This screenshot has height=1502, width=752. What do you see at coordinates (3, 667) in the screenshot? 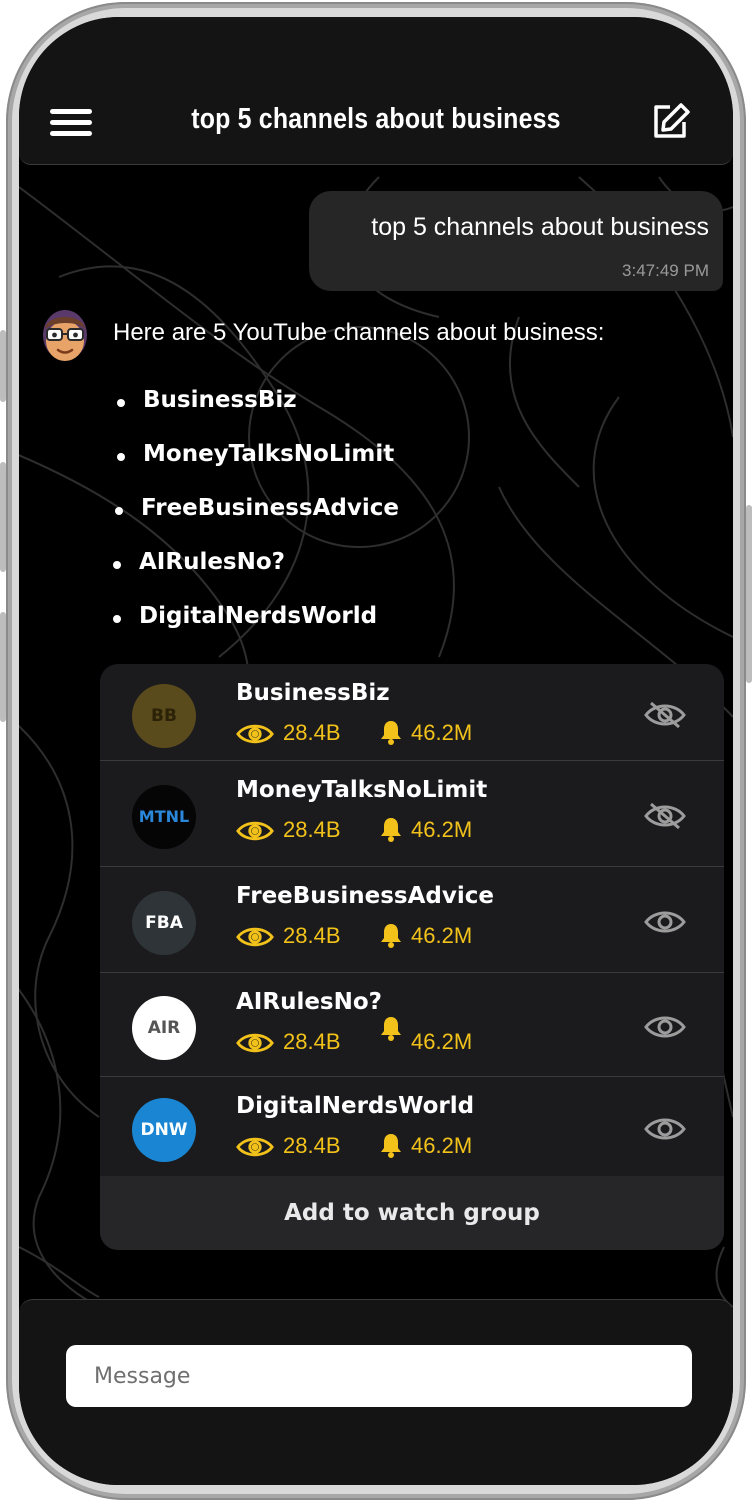
I see `side-button-volume-down` at bounding box center [3, 667].